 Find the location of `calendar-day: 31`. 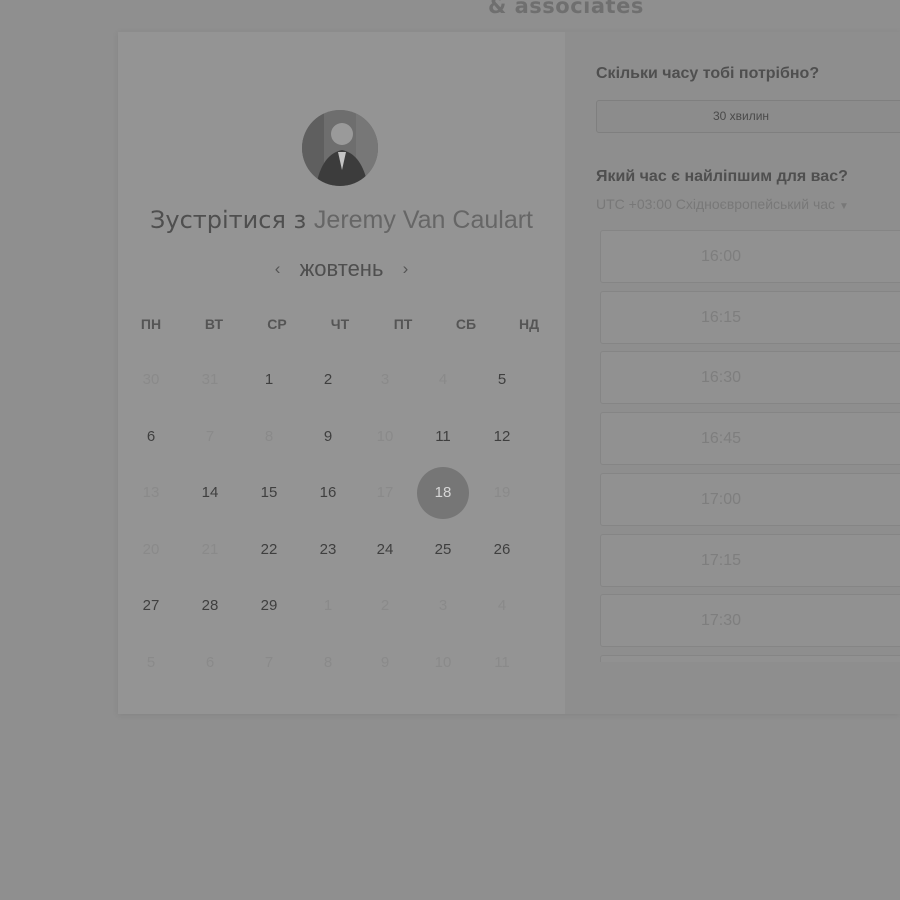

calendar-day: 31 is located at coordinates (210, 379).